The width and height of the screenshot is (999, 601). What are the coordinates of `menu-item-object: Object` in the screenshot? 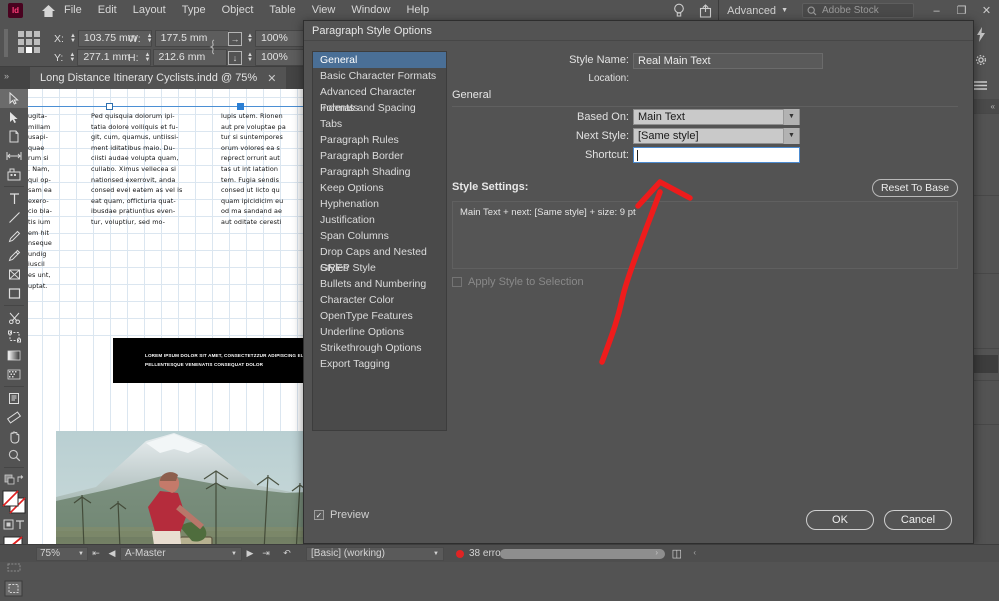 It's located at (238, 10).